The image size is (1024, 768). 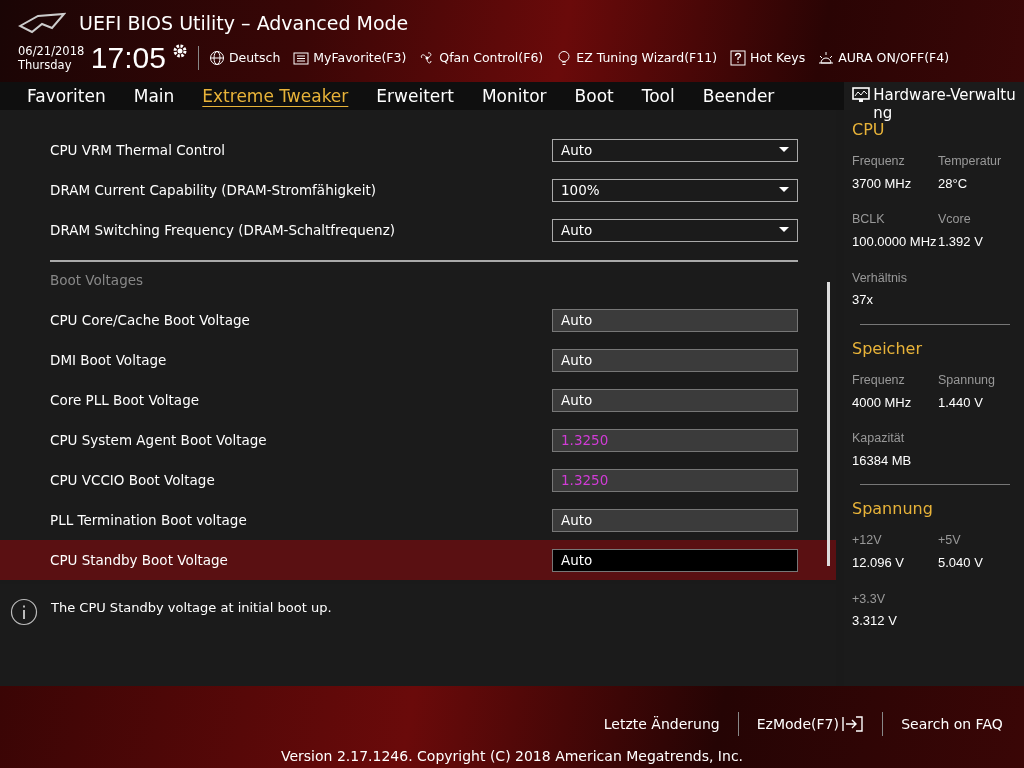 What do you see at coordinates (51, 51) in the screenshot?
I see `date-text: 06/21/2018` at bounding box center [51, 51].